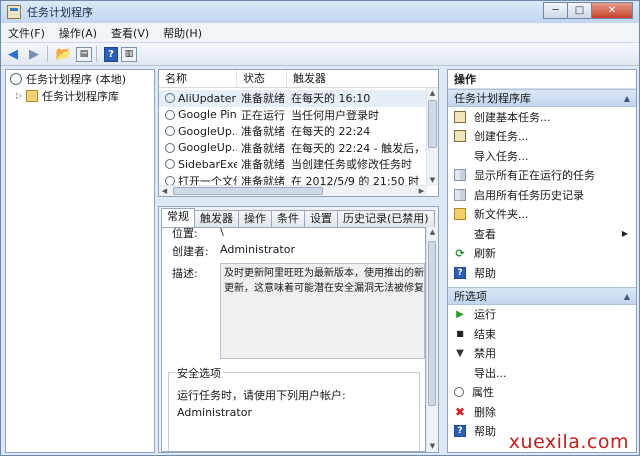 This screenshot has height=456, width=640. What do you see at coordinates (129, 54) in the screenshot?
I see `show-hide-action-pane-icon: ▥` at bounding box center [129, 54].